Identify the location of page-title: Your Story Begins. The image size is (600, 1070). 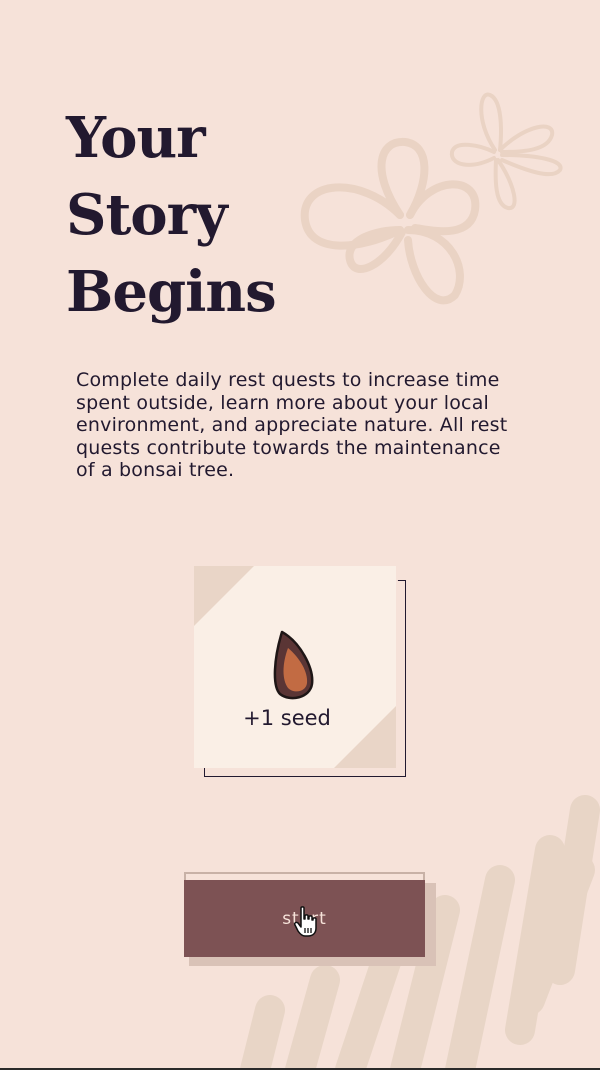
(171, 215).